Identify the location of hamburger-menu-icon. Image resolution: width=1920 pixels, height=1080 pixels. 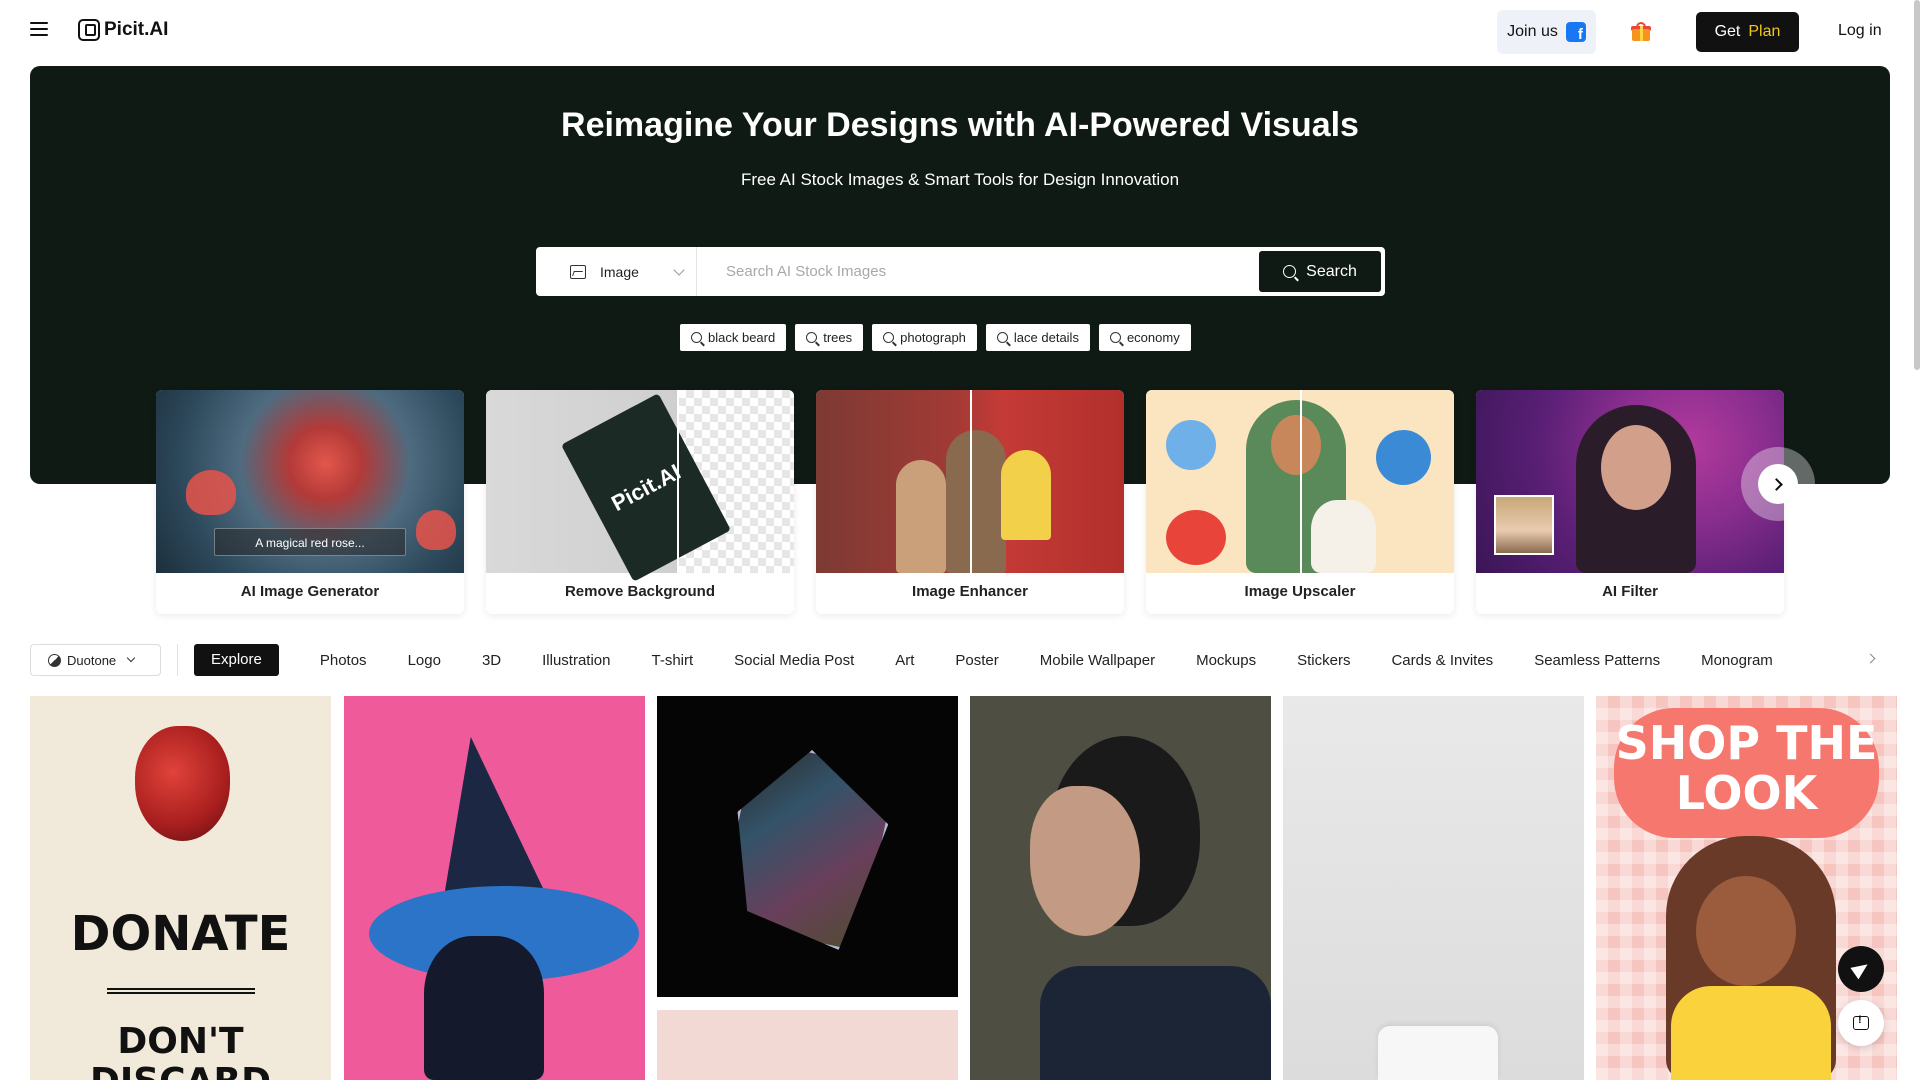
(39, 30).